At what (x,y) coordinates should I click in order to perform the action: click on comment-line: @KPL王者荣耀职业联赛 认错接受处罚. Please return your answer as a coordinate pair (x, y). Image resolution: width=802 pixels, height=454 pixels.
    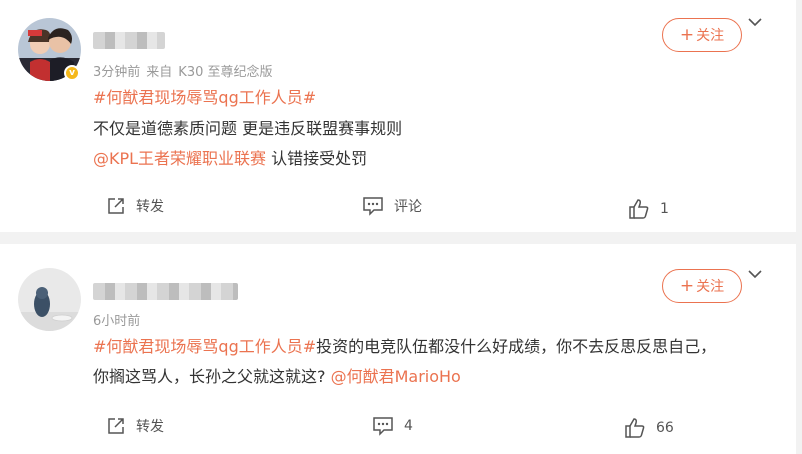
    Looking at the image, I should click on (230, 158).